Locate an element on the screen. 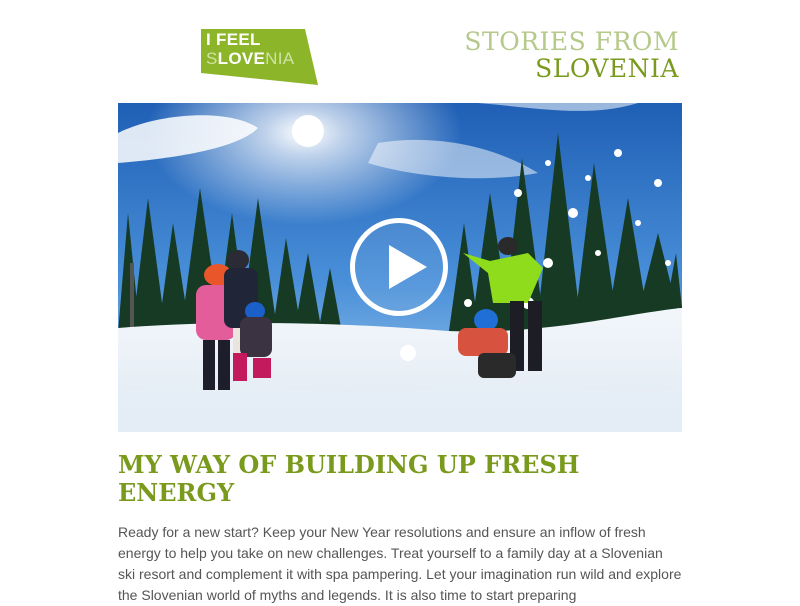 Image resolution: width=800 pixels, height=606 pixels. i-feel-slovenia-logo: I FEEL SLOVENIA is located at coordinates (259, 57).